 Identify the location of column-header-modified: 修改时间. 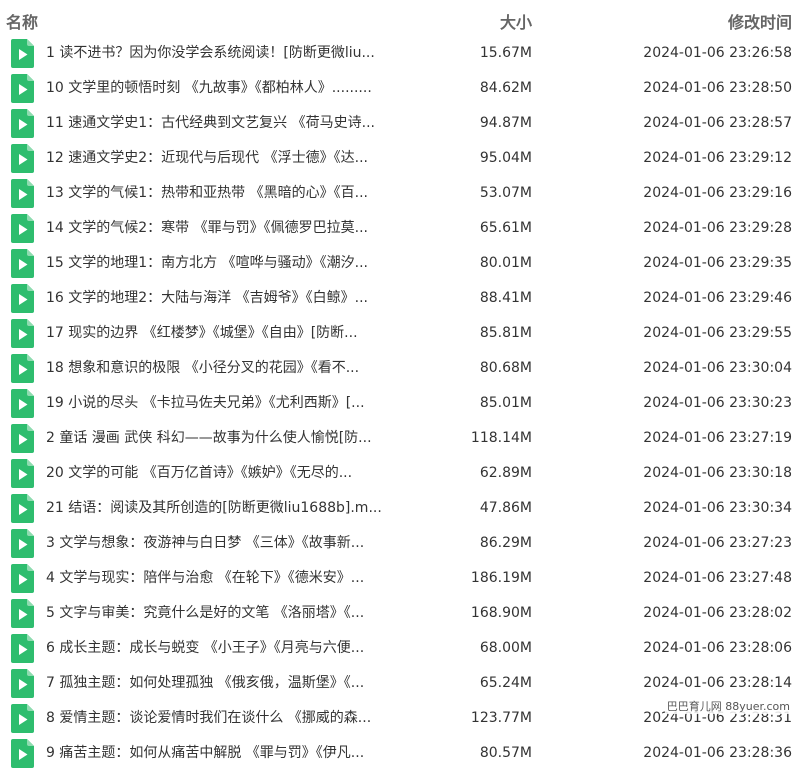
(760, 21).